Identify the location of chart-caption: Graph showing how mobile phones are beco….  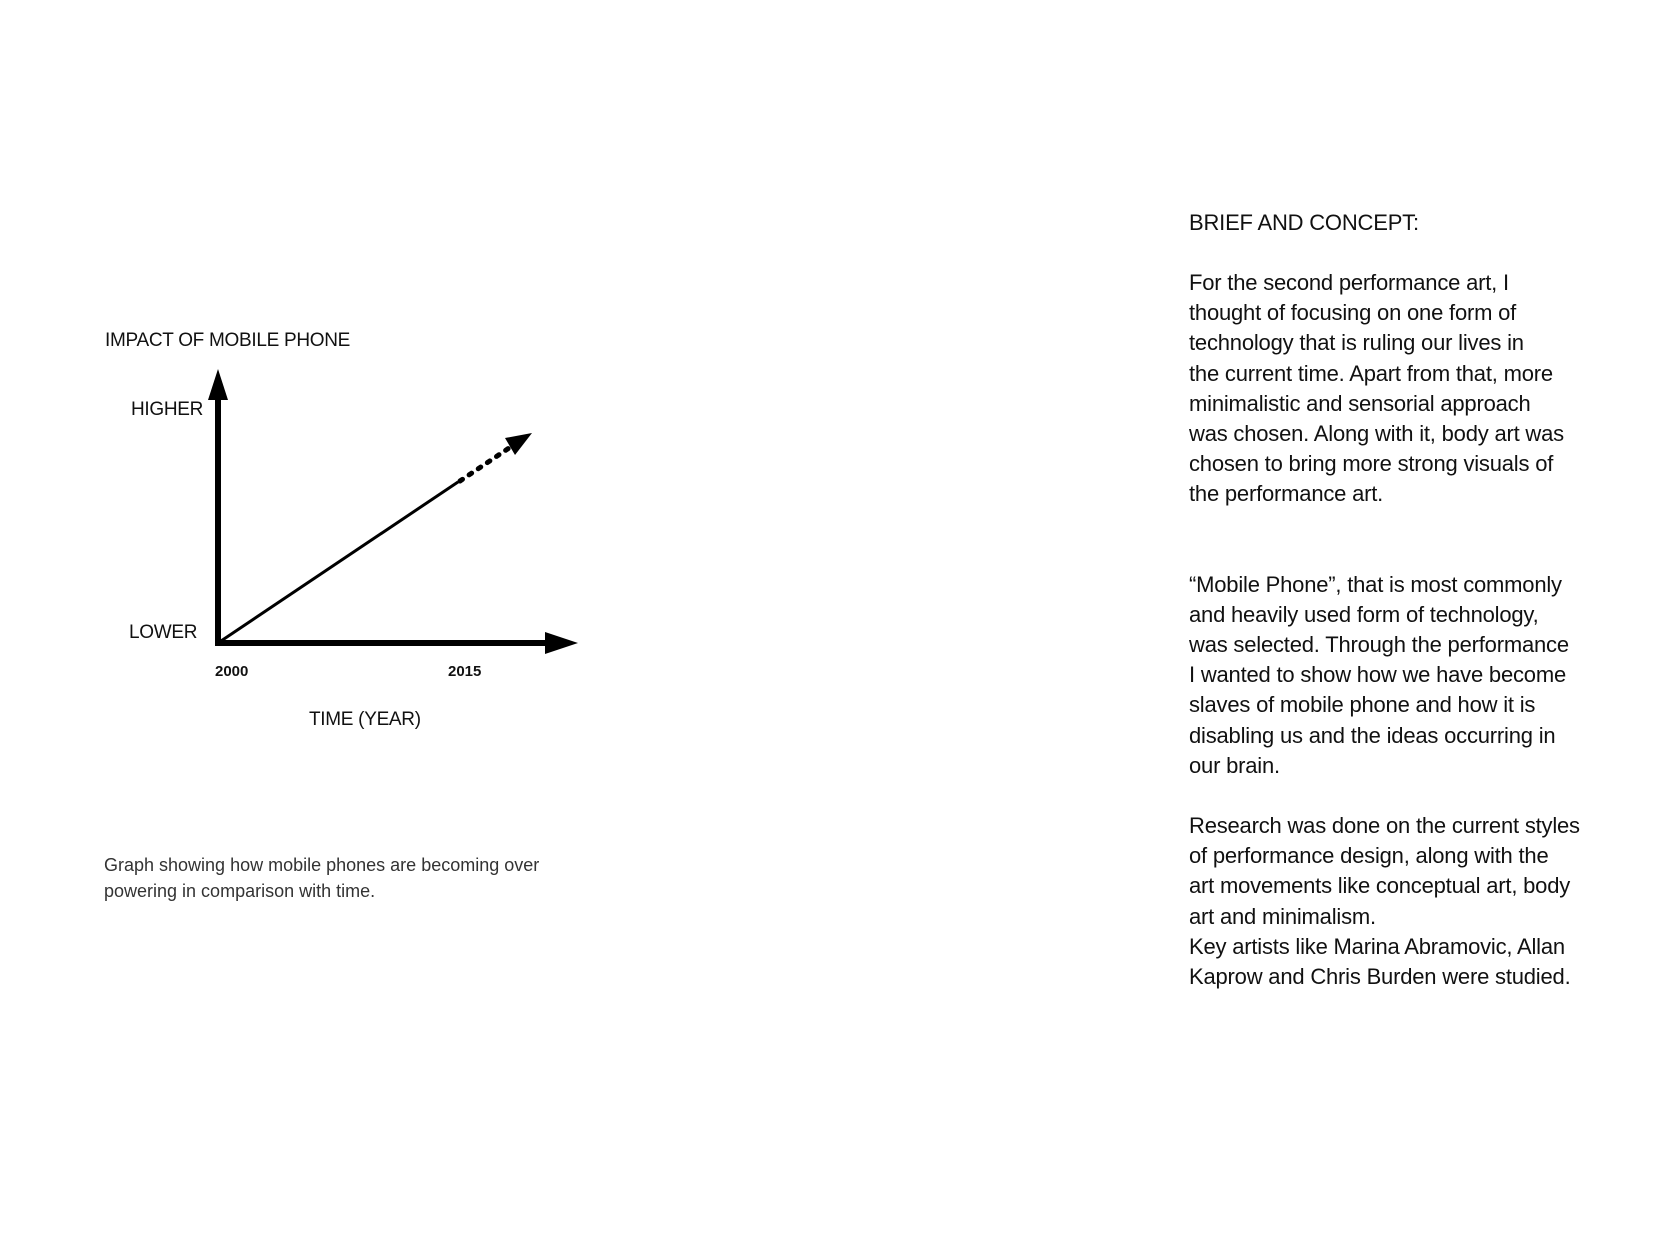
(322, 878).